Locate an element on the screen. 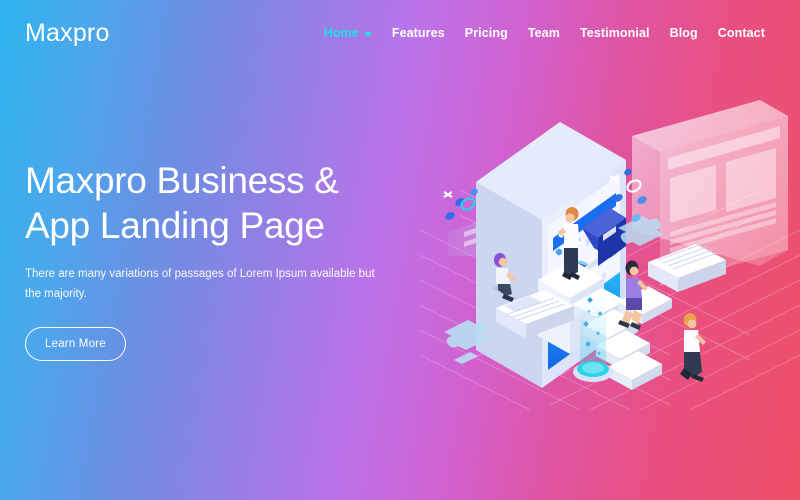  nav-item-label: Blog is located at coordinates (683, 33).